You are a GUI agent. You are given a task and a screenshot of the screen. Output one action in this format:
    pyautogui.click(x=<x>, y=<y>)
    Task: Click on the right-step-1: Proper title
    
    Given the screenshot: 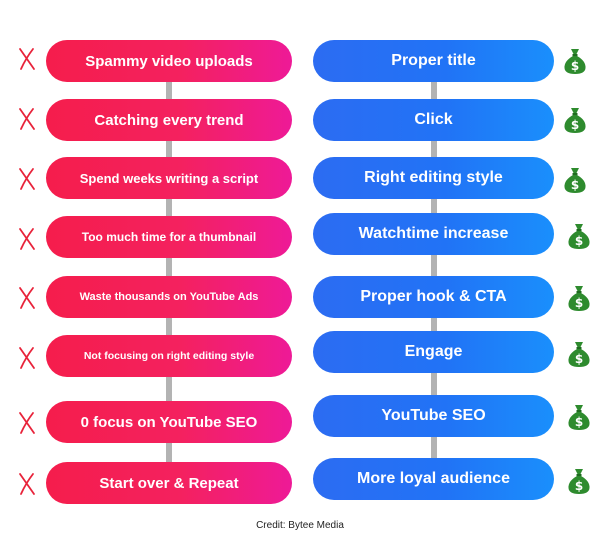 What is the action you would take?
    pyautogui.click(x=433, y=61)
    